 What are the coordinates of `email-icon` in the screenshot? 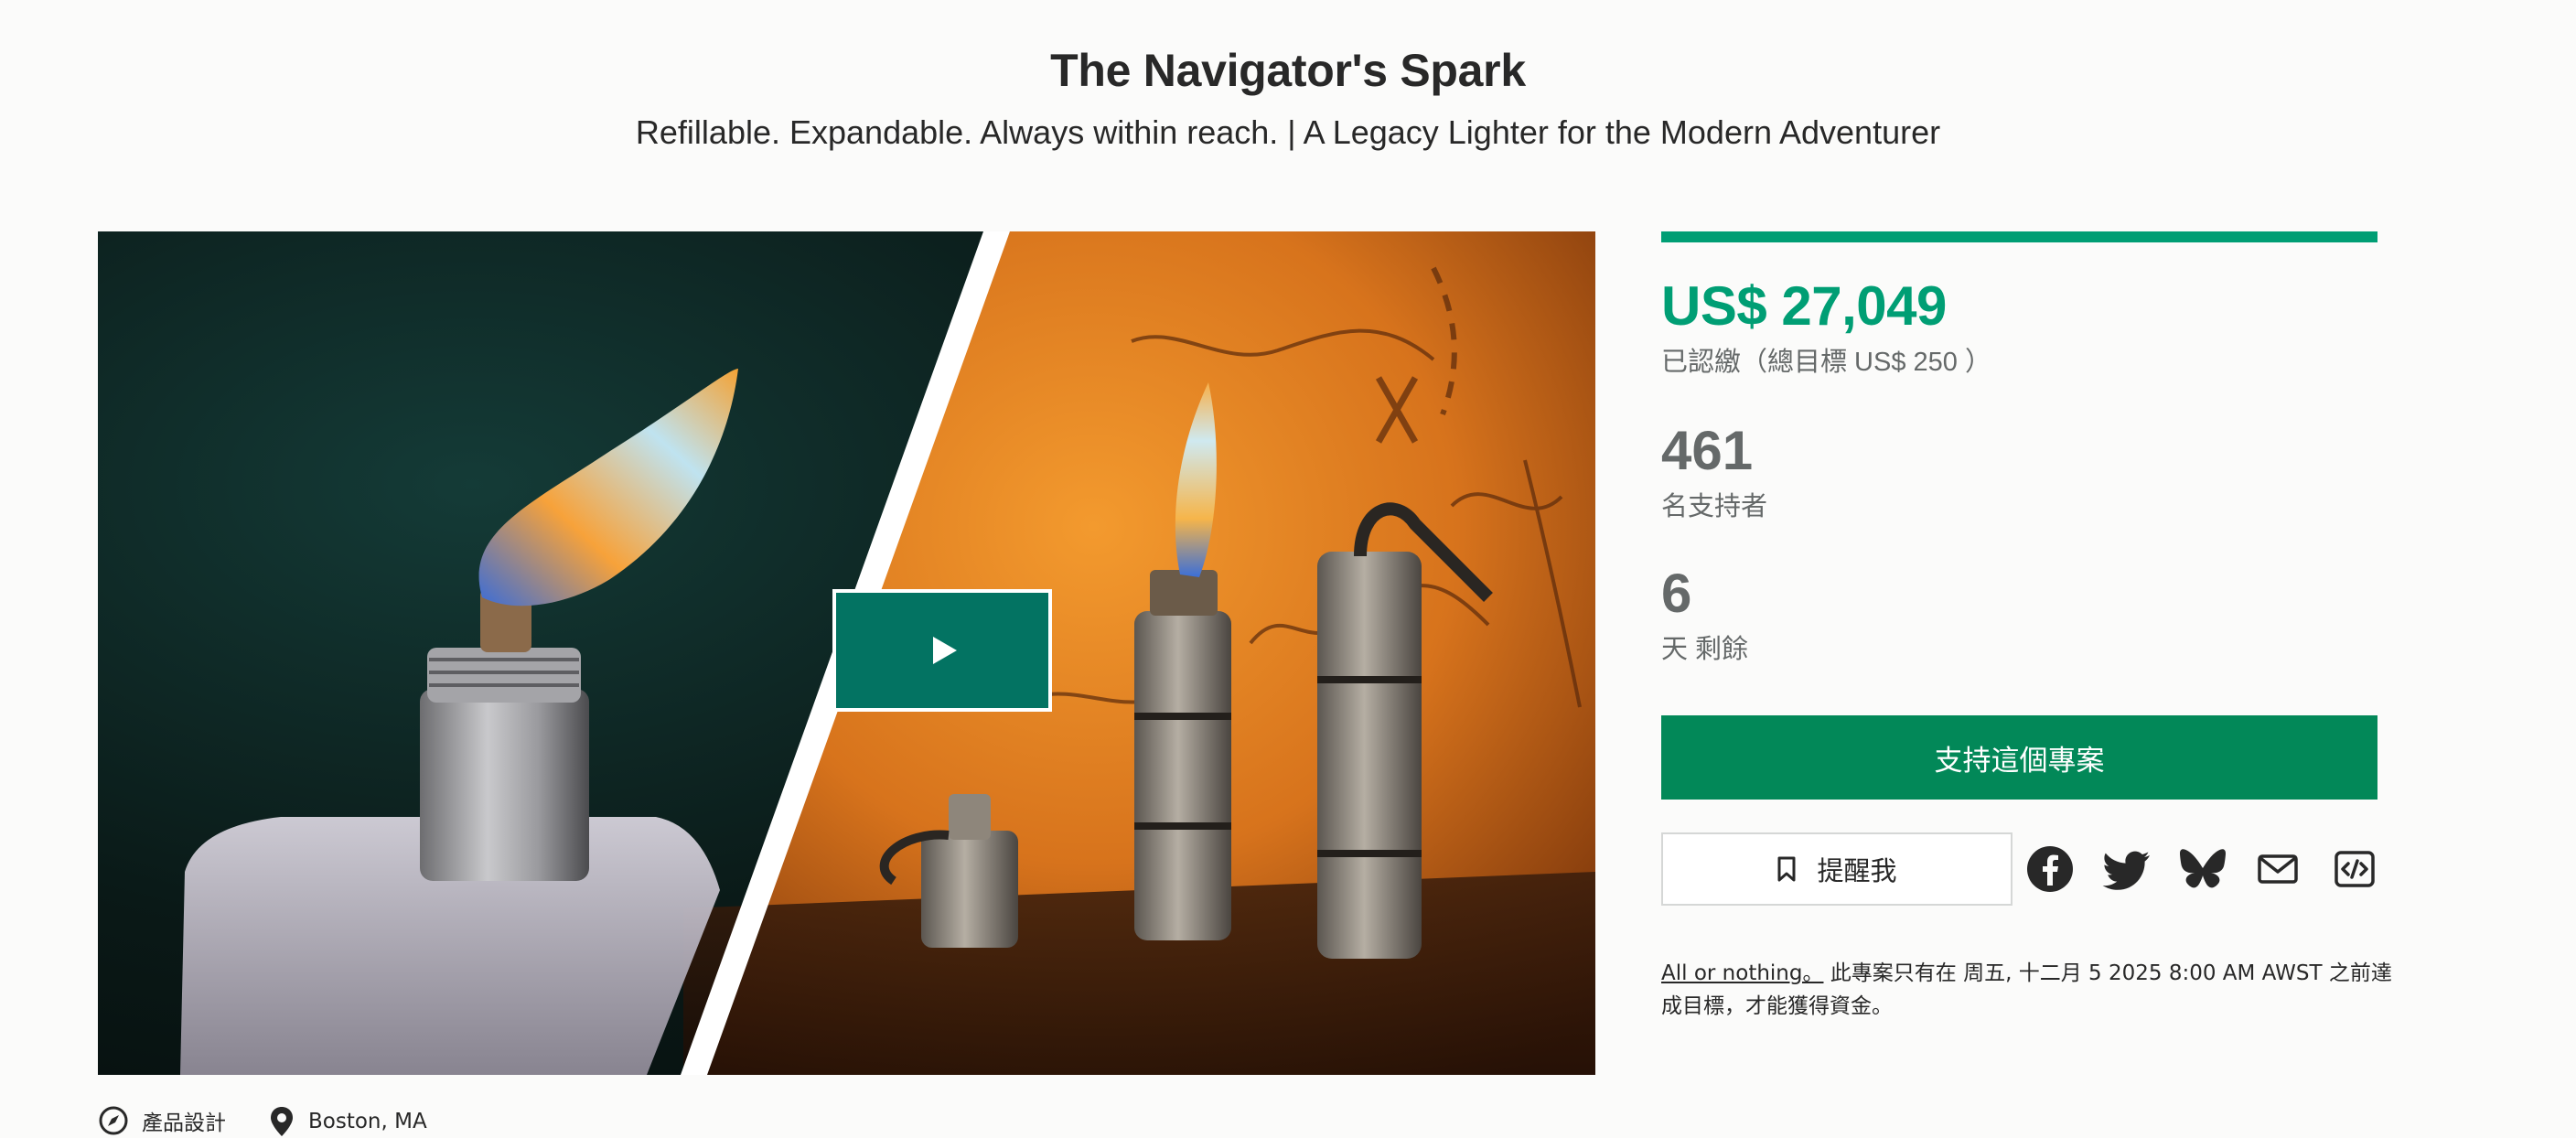 It's located at (2278, 869).